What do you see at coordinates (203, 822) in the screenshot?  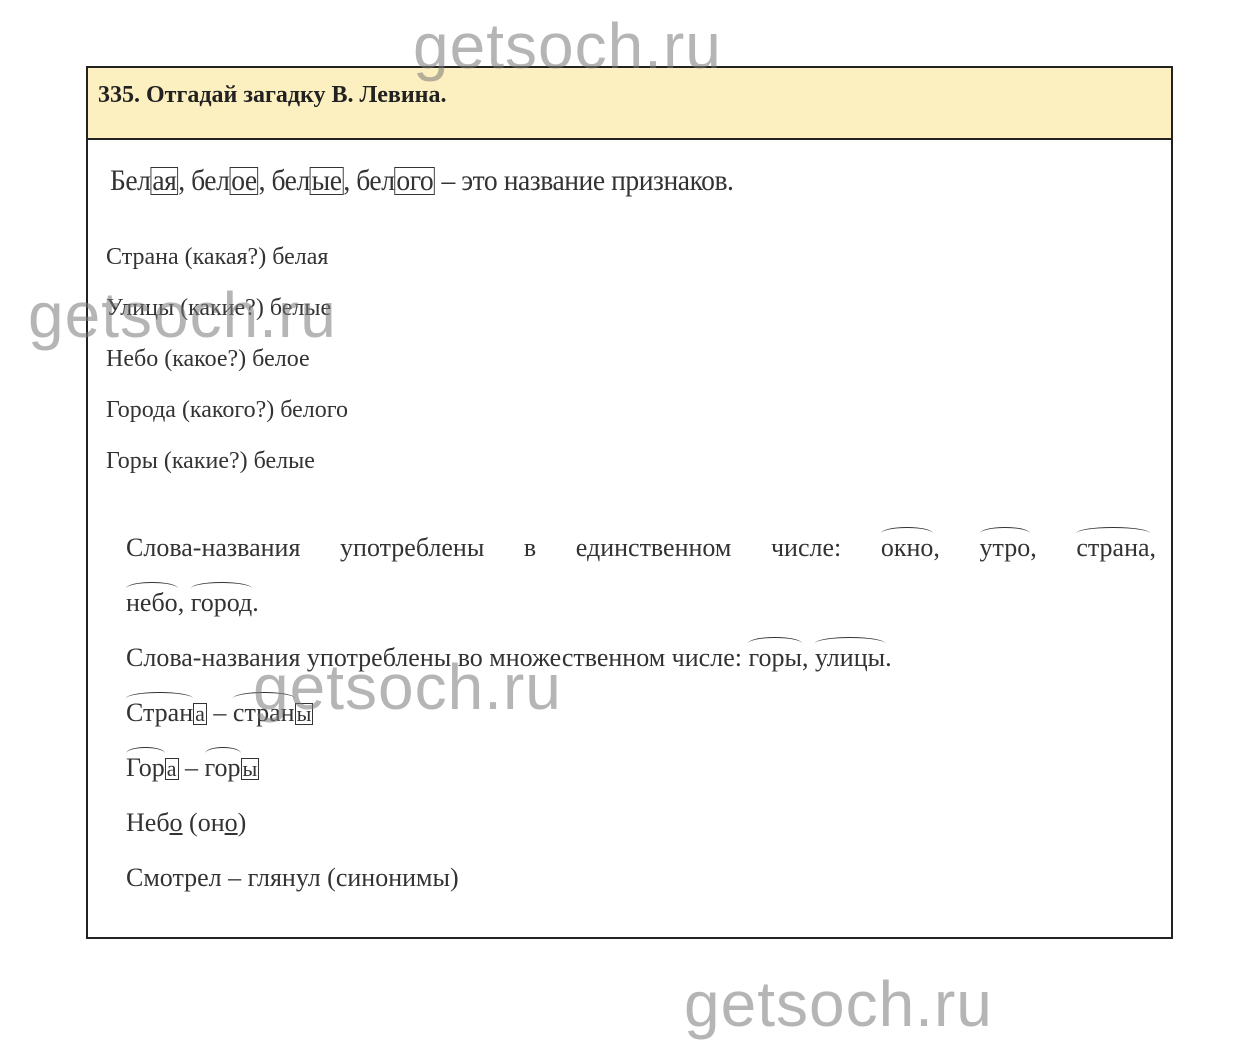 I see `pronoun-stem: (он` at bounding box center [203, 822].